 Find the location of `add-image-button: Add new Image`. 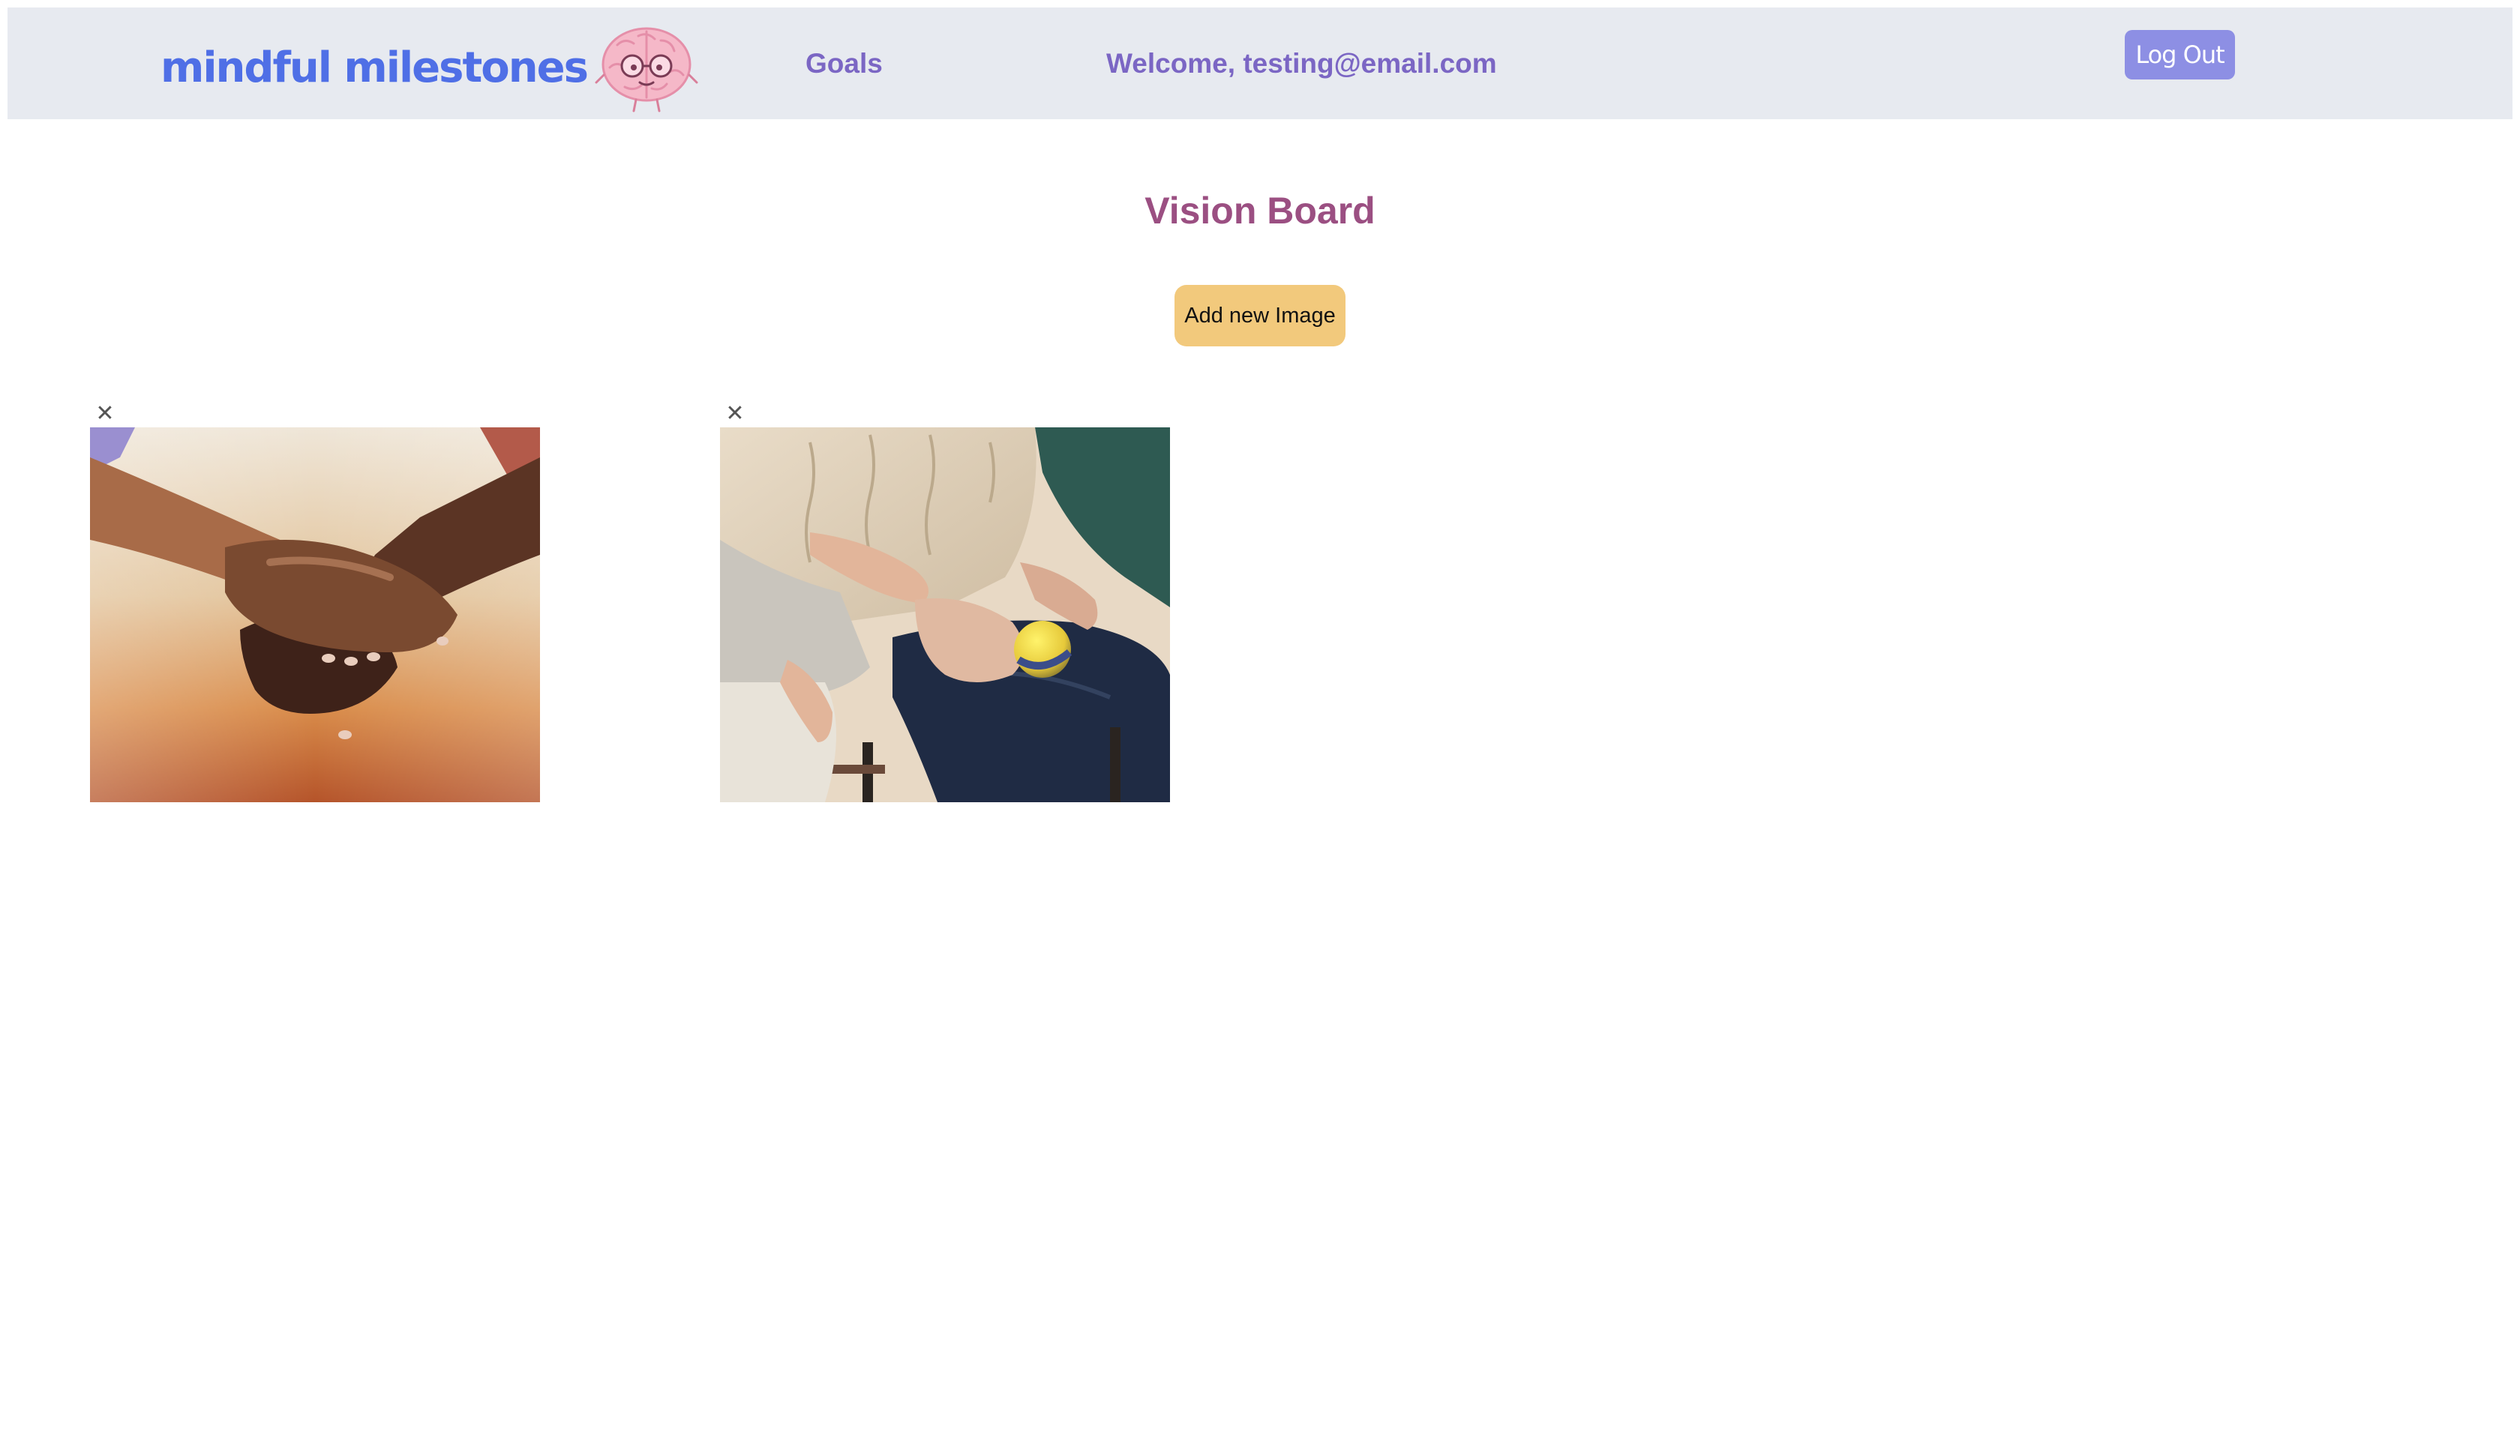

add-image-button: Add new Image is located at coordinates (1260, 315).